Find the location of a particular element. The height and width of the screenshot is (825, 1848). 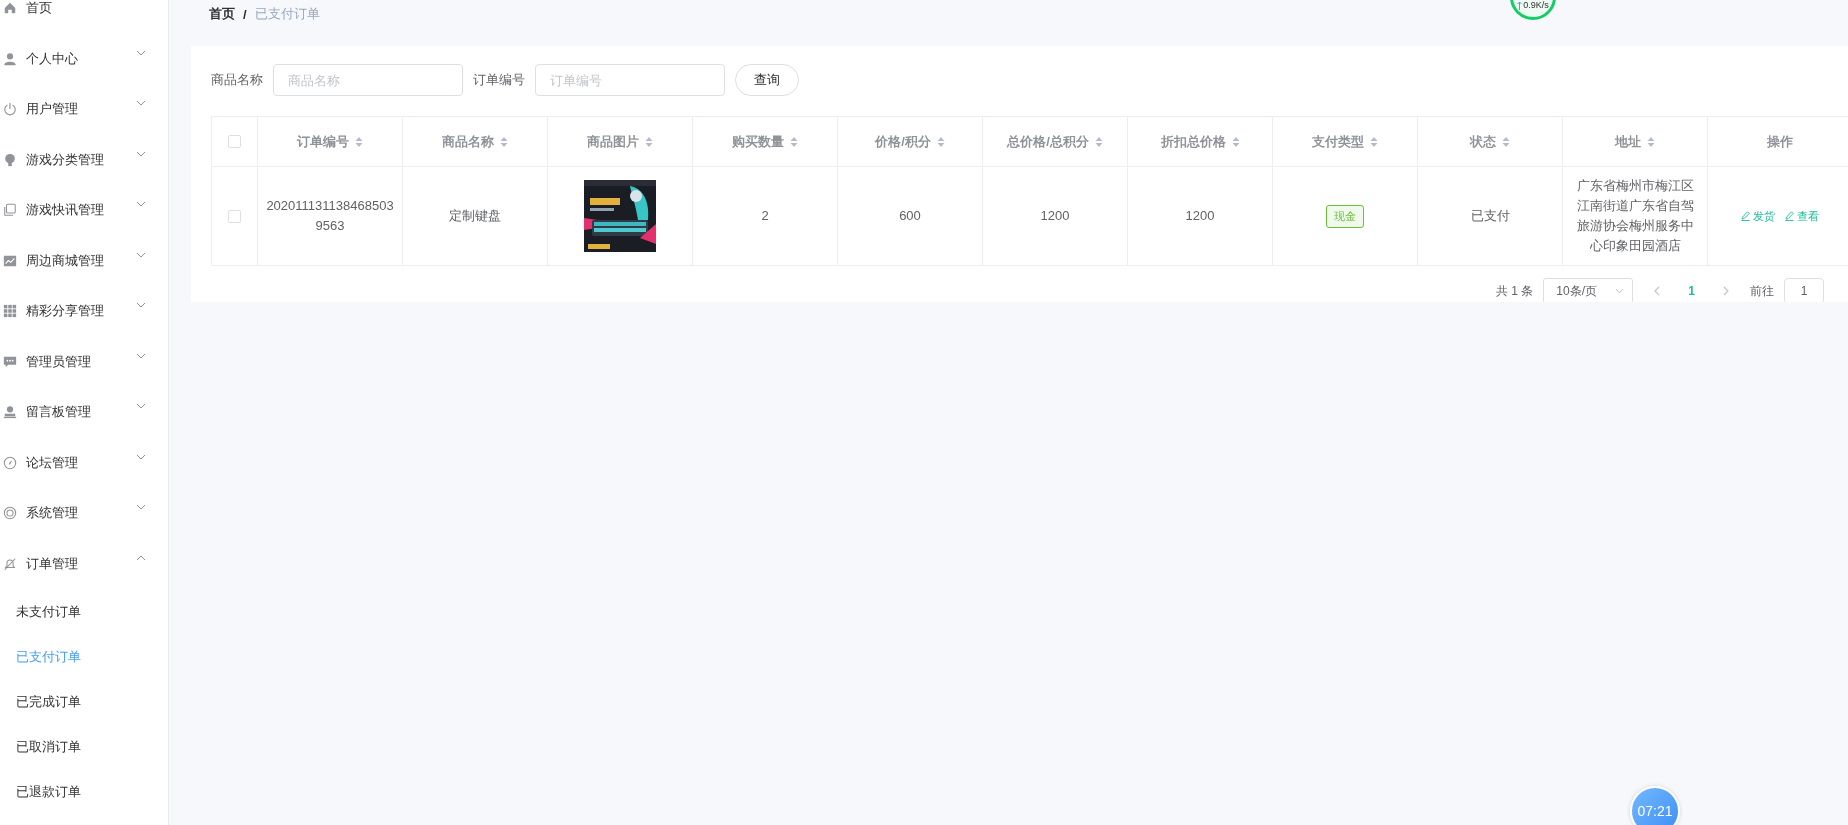

sidebar-item: 管理员管理 is located at coordinates (84, 361).